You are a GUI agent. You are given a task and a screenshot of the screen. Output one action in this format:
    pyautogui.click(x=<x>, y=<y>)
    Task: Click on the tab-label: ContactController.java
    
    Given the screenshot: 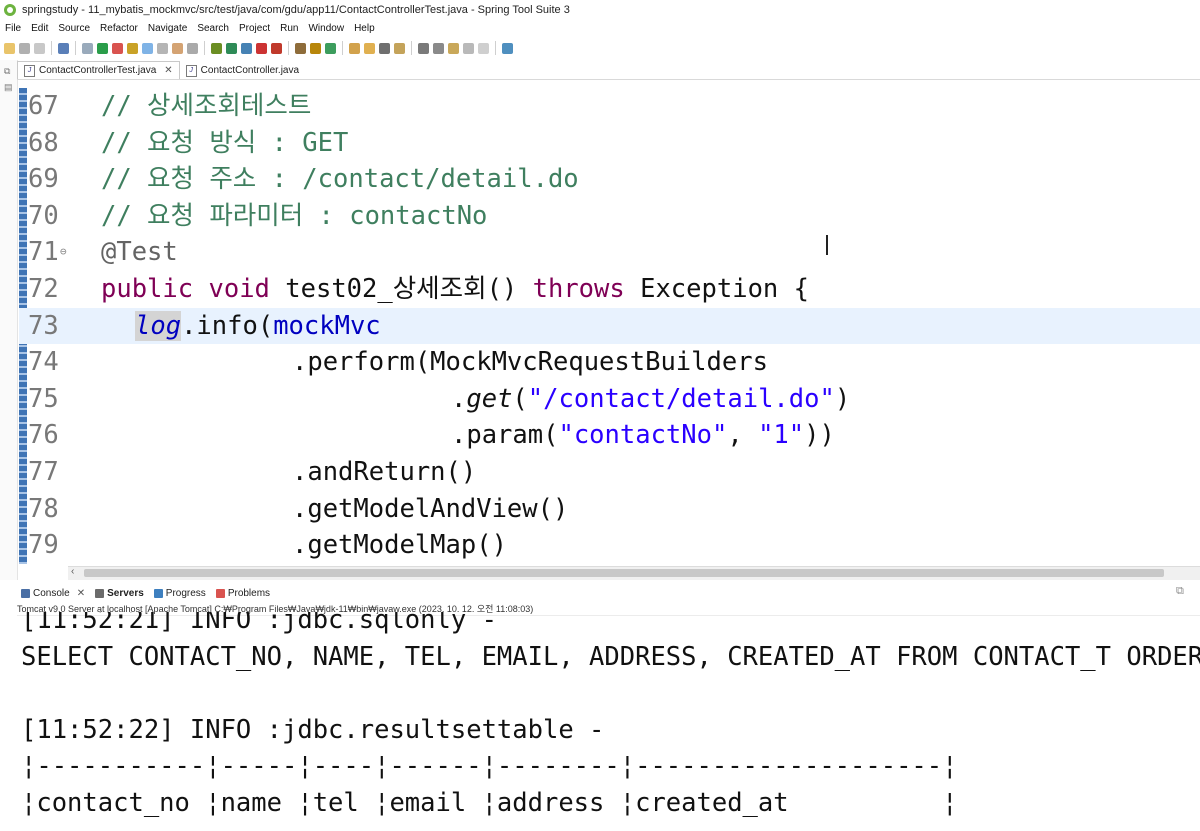 What is the action you would take?
    pyautogui.click(x=250, y=70)
    